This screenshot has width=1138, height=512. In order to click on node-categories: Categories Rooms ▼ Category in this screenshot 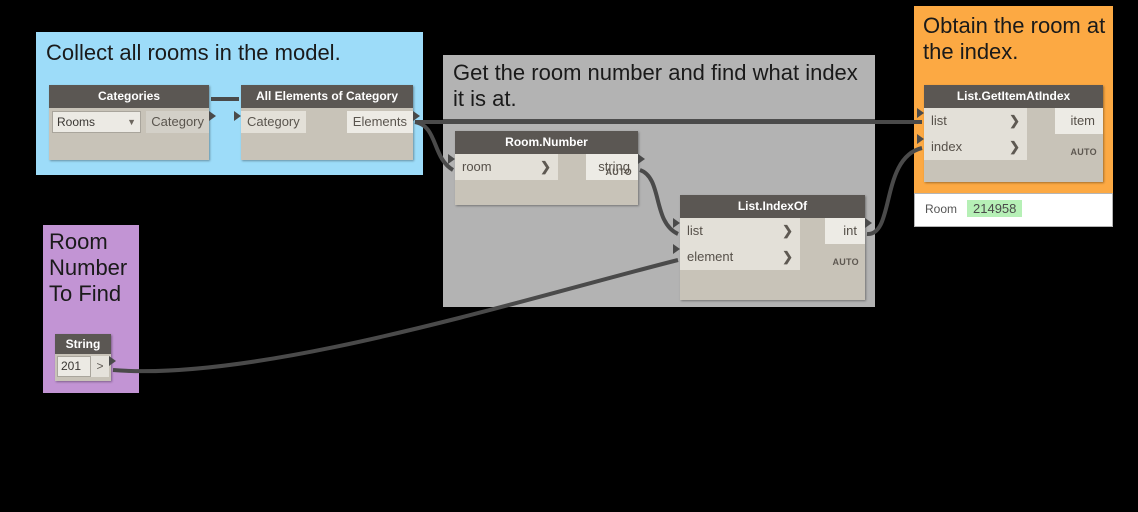, I will do `click(132, 122)`.